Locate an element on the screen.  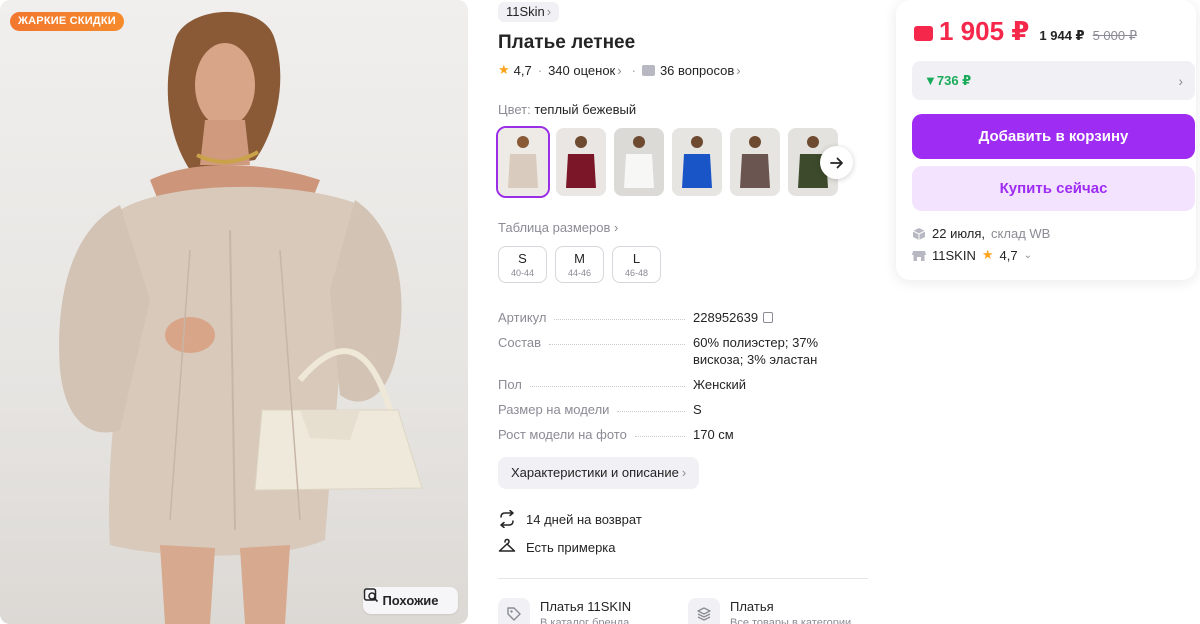
add-to-cart-button: Добавить в корзину is located at coordinates (1053, 136).